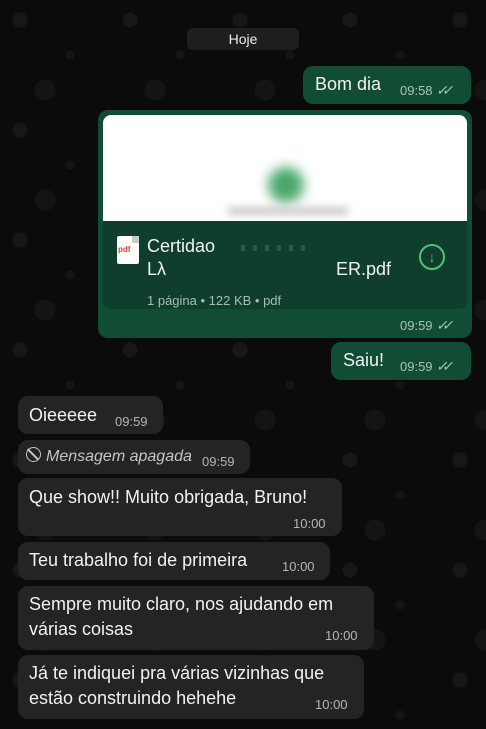 This screenshot has width=486, height=729. Describe the element at coordinates (286, 185) in the screenshot. I see `blurred-seal` at that location.